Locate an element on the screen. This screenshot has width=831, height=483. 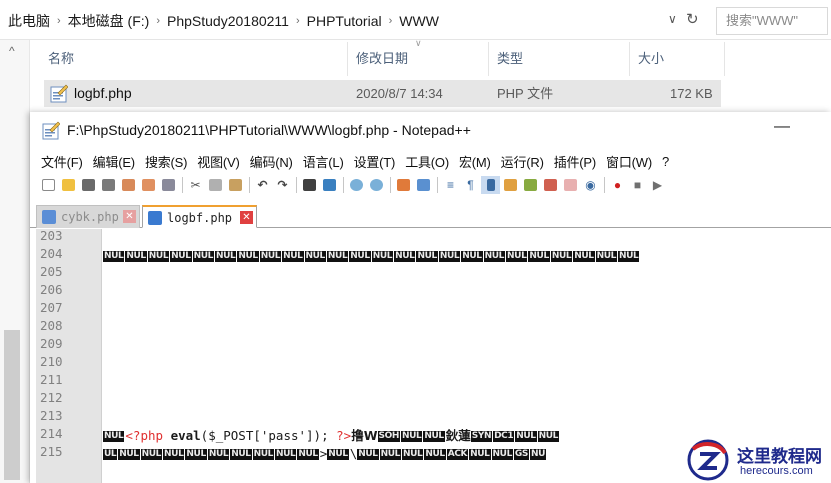
menu-file: 文件(F) is located at coordinates (62, 161).